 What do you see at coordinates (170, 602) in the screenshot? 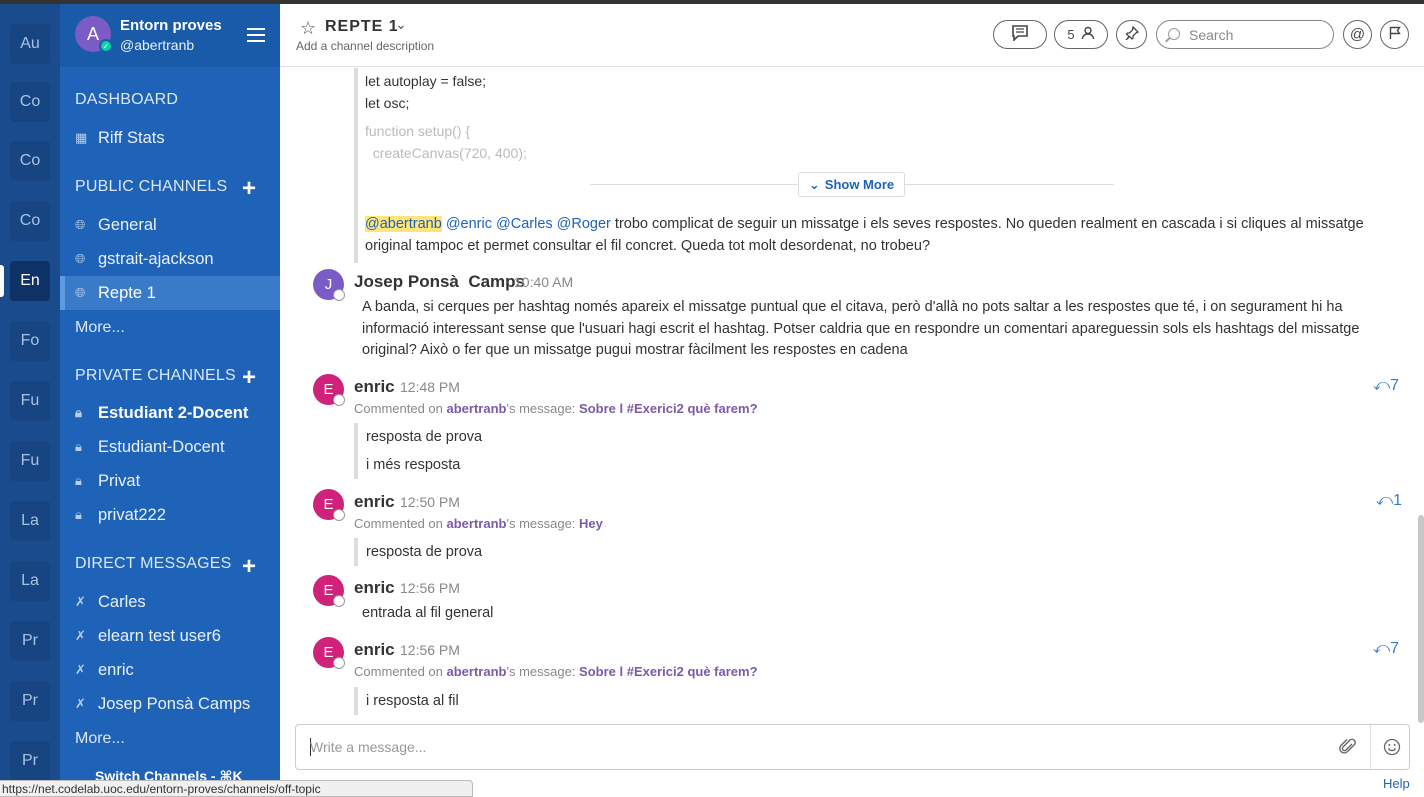
I see `sidebar-item-dm: ✗ Carles` at bounding box center [170, 602].